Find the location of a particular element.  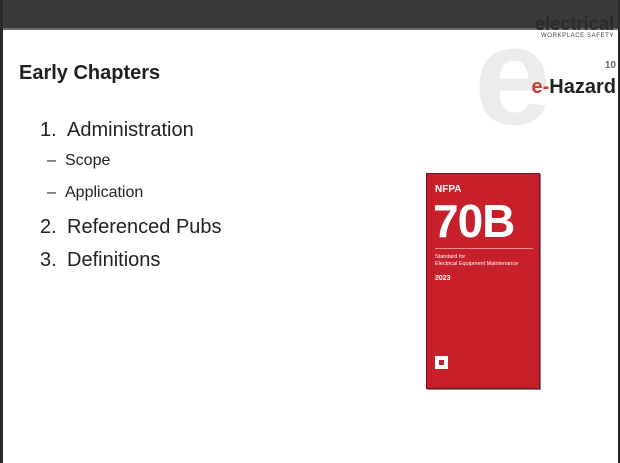

outline-number: 1. is located at coordinates (48, 130).